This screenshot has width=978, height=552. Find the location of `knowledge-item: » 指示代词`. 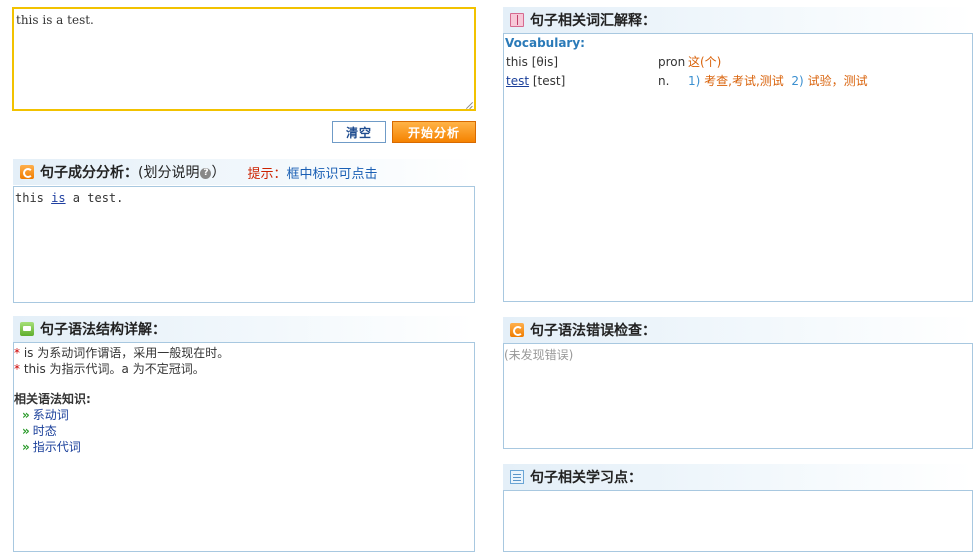

knowledge-item: » 指示代词 is located at coordinates (244, 447).